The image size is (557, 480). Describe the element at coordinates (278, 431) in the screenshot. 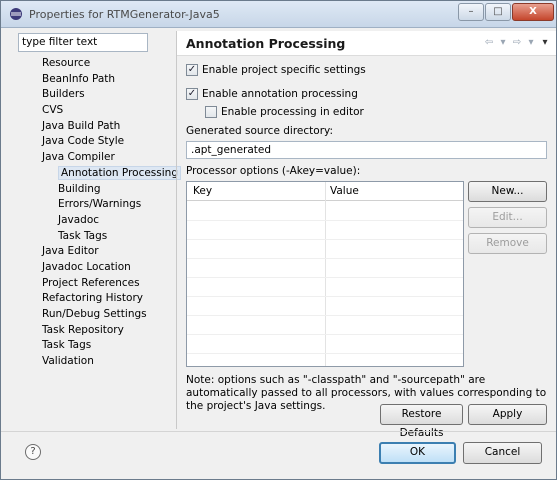

I see `footer-separator` at that location.